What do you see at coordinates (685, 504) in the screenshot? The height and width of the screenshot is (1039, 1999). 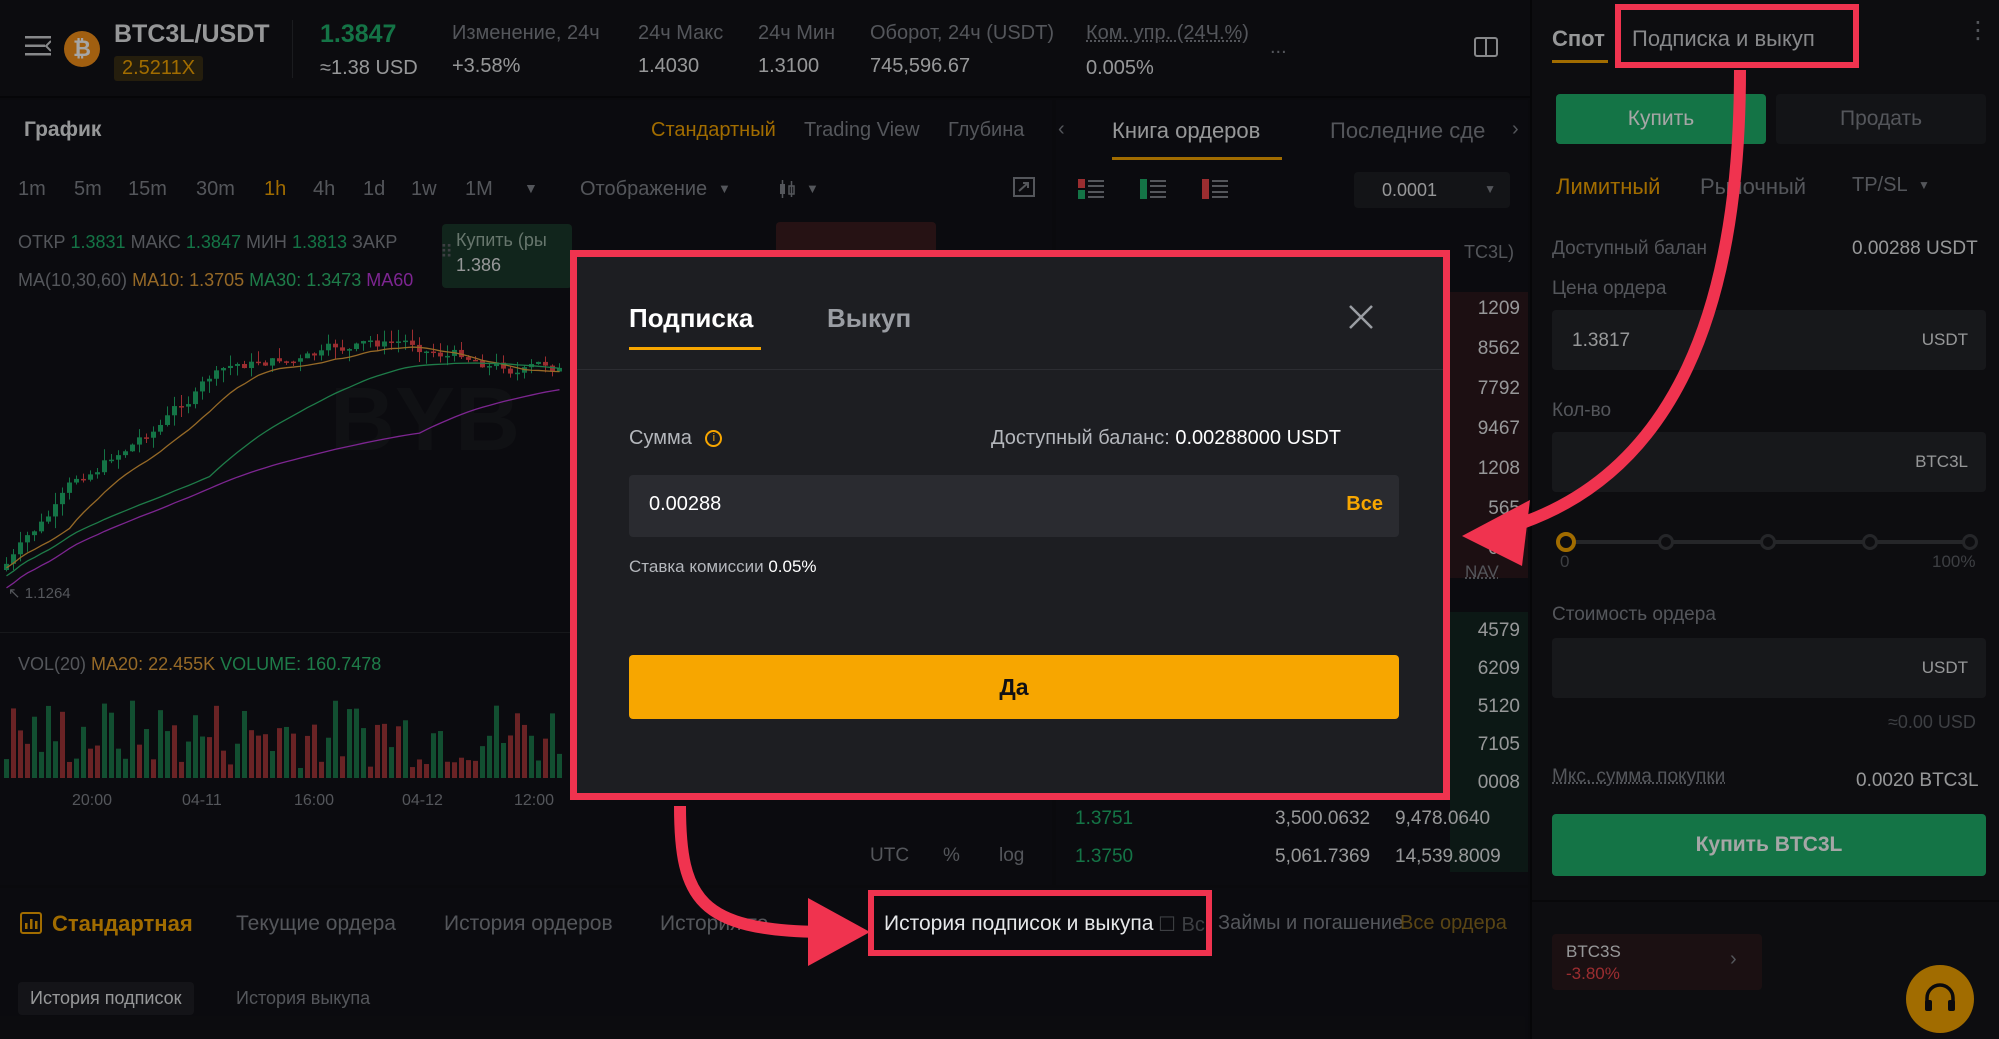 I see `amount-input-value: 0.00288` at bounding box center [685, 504].